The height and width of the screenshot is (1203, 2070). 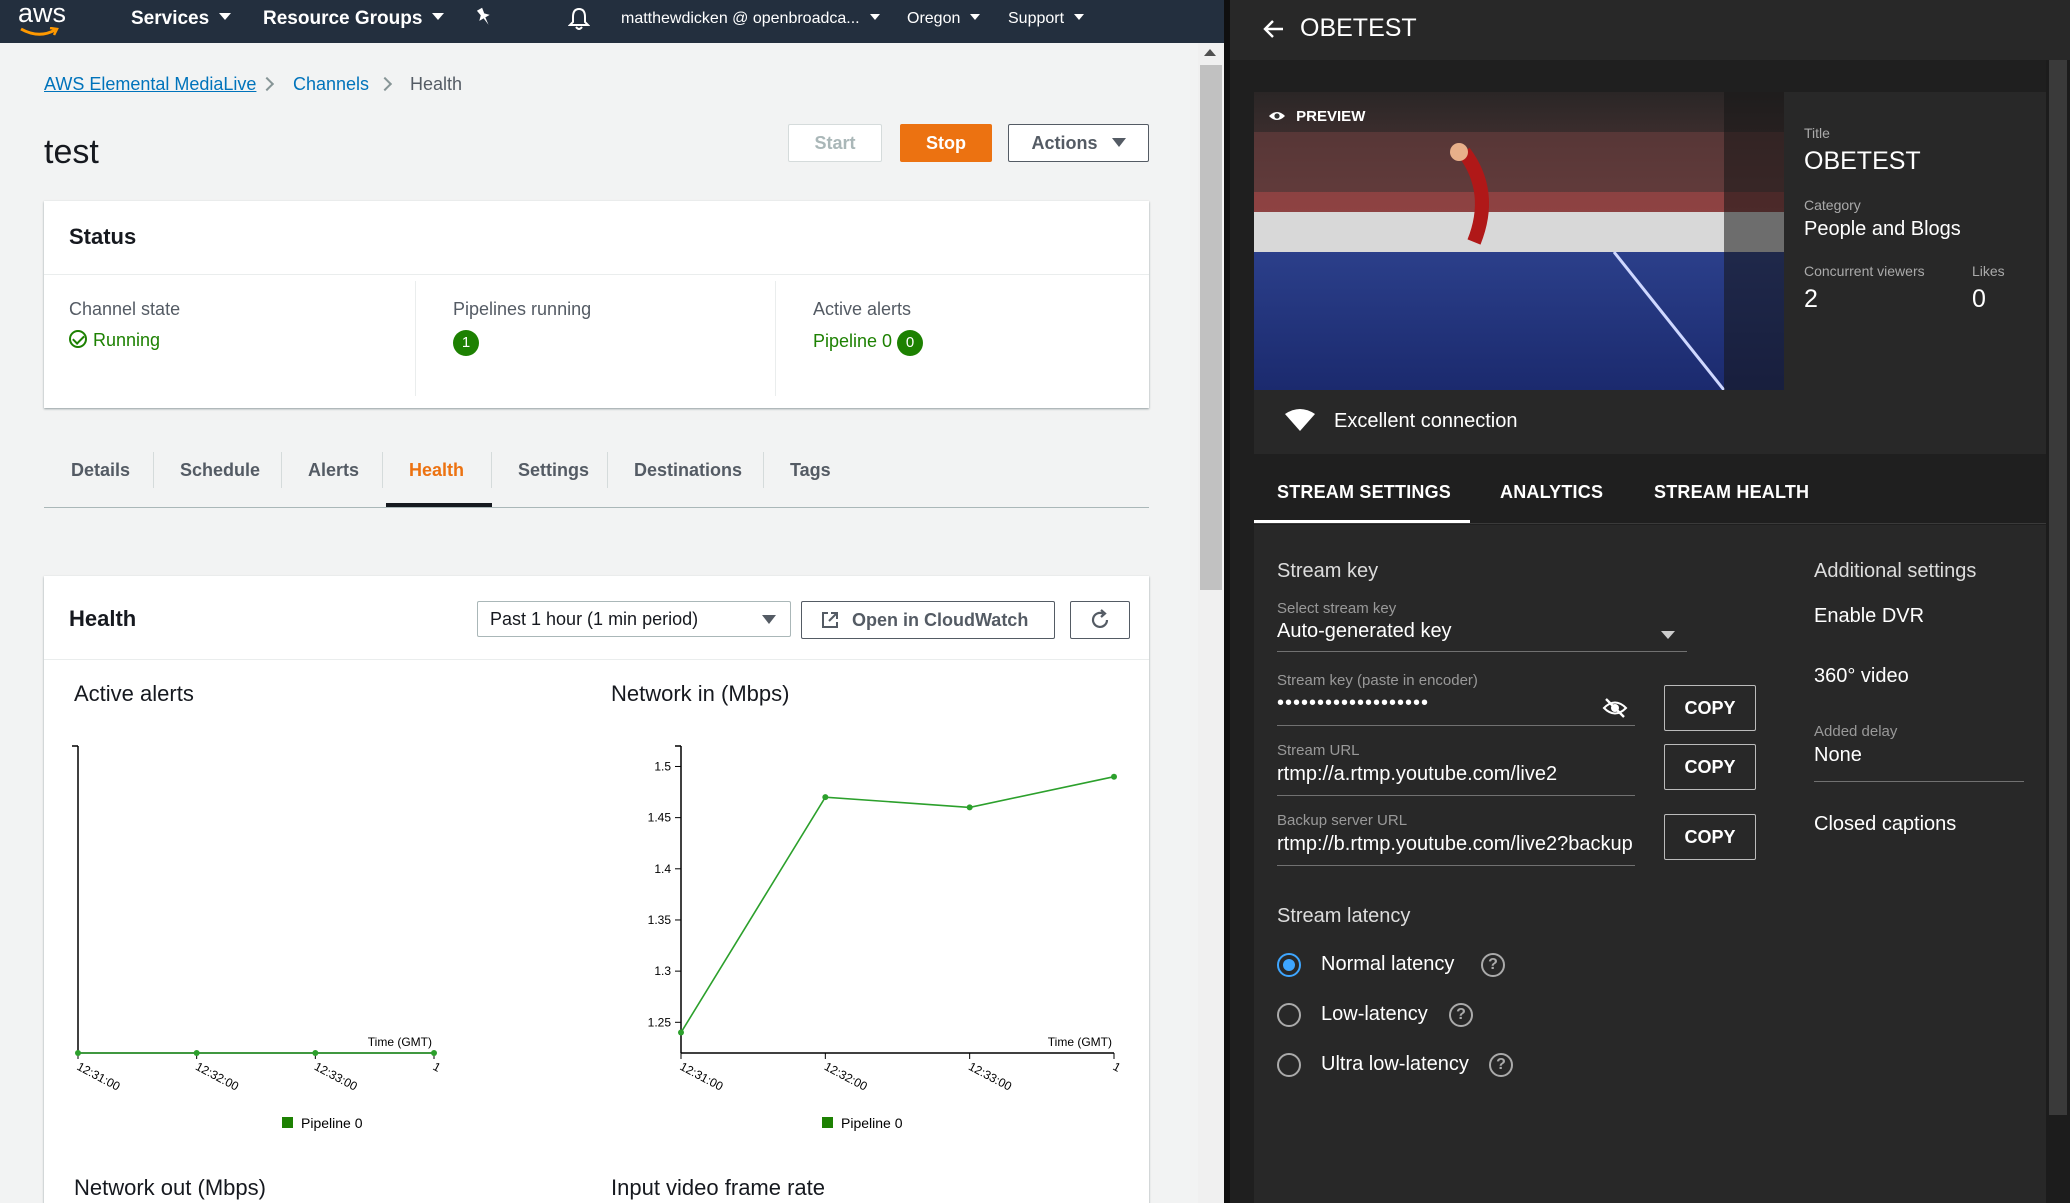 What do you see at coordinates (827, 1122) in the screenshot?
I see `legend-swatch` at bounding box center [827, 1122].